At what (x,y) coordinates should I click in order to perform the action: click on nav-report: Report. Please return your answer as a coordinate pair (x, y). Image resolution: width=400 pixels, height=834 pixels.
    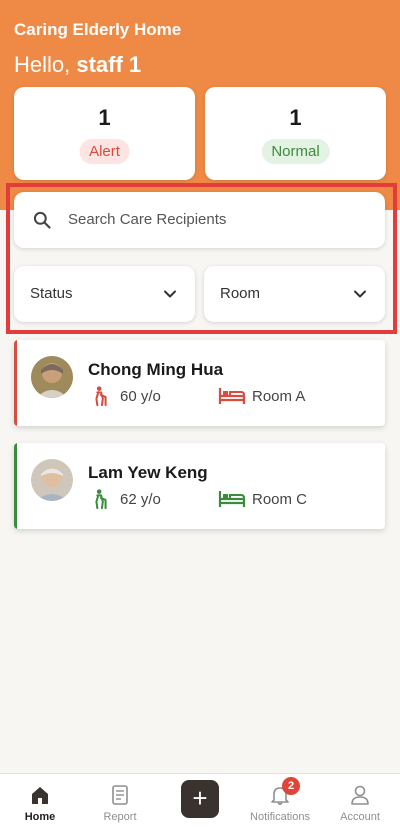
    Looking at the image, I should click on (120, 804).